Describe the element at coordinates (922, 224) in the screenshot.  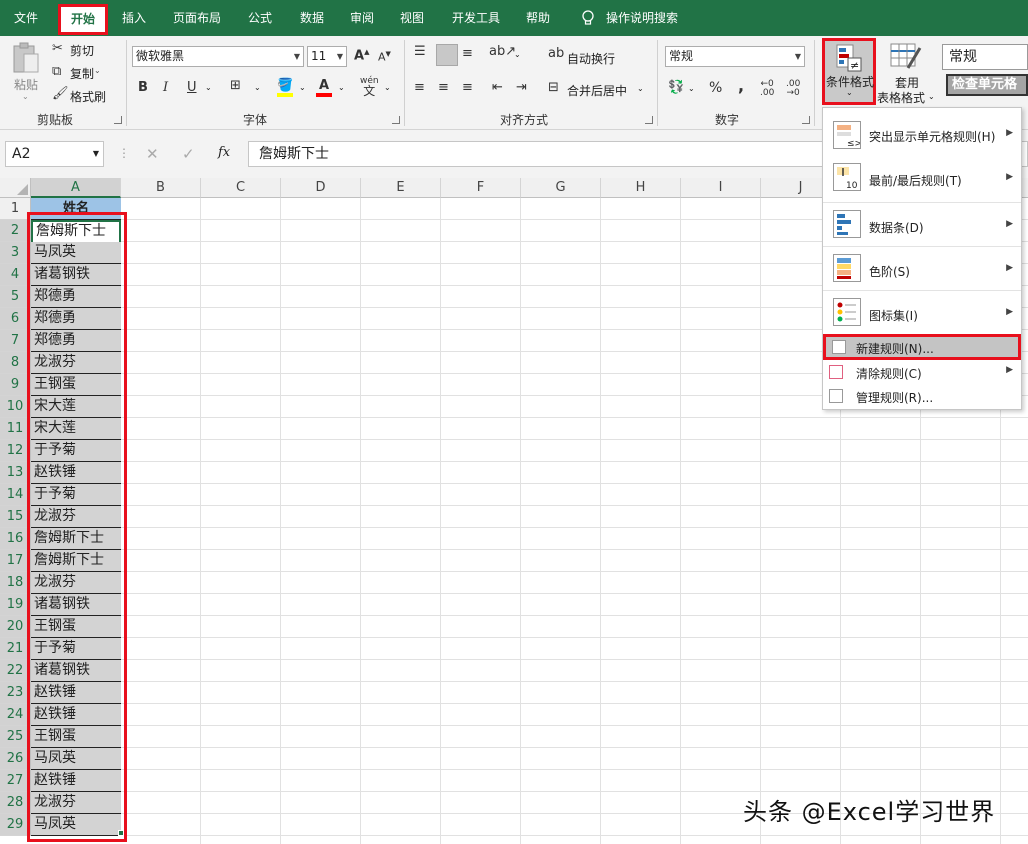
I see `menu-item-data-bars: 数据条(D) ▶` at that location.